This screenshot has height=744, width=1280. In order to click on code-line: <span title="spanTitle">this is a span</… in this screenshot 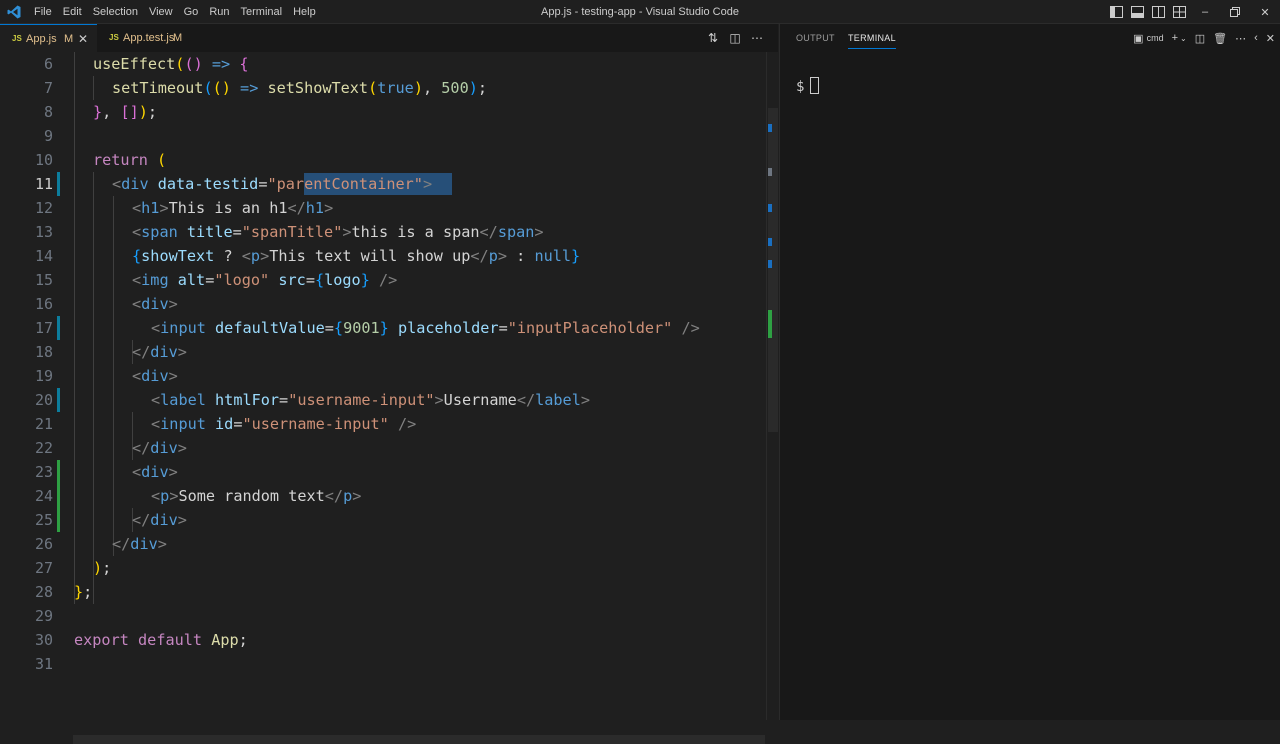, I will do `click(338, 232)`.